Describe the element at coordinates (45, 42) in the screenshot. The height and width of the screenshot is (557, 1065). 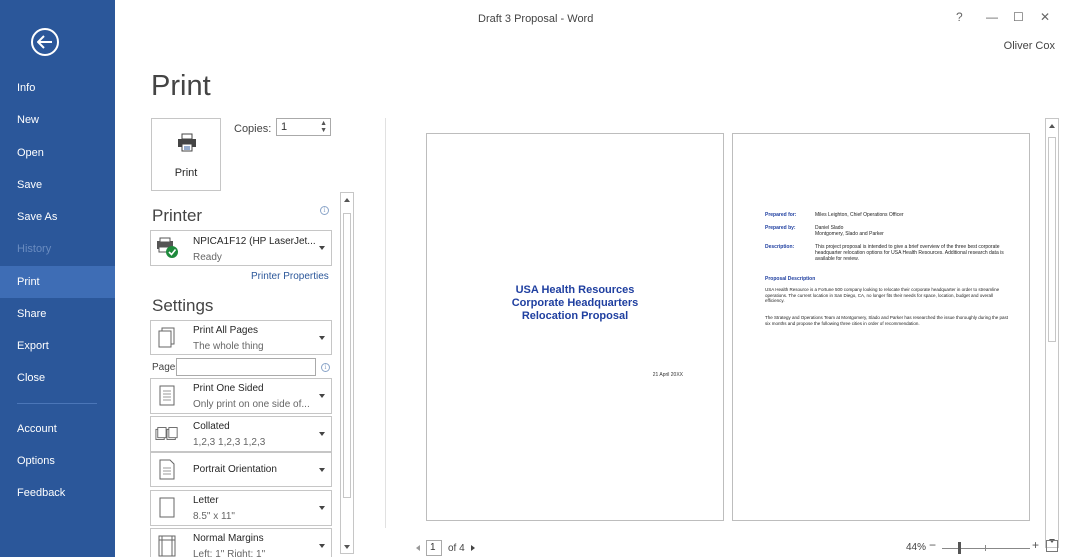
I see `back-arrow-icon` at that location.